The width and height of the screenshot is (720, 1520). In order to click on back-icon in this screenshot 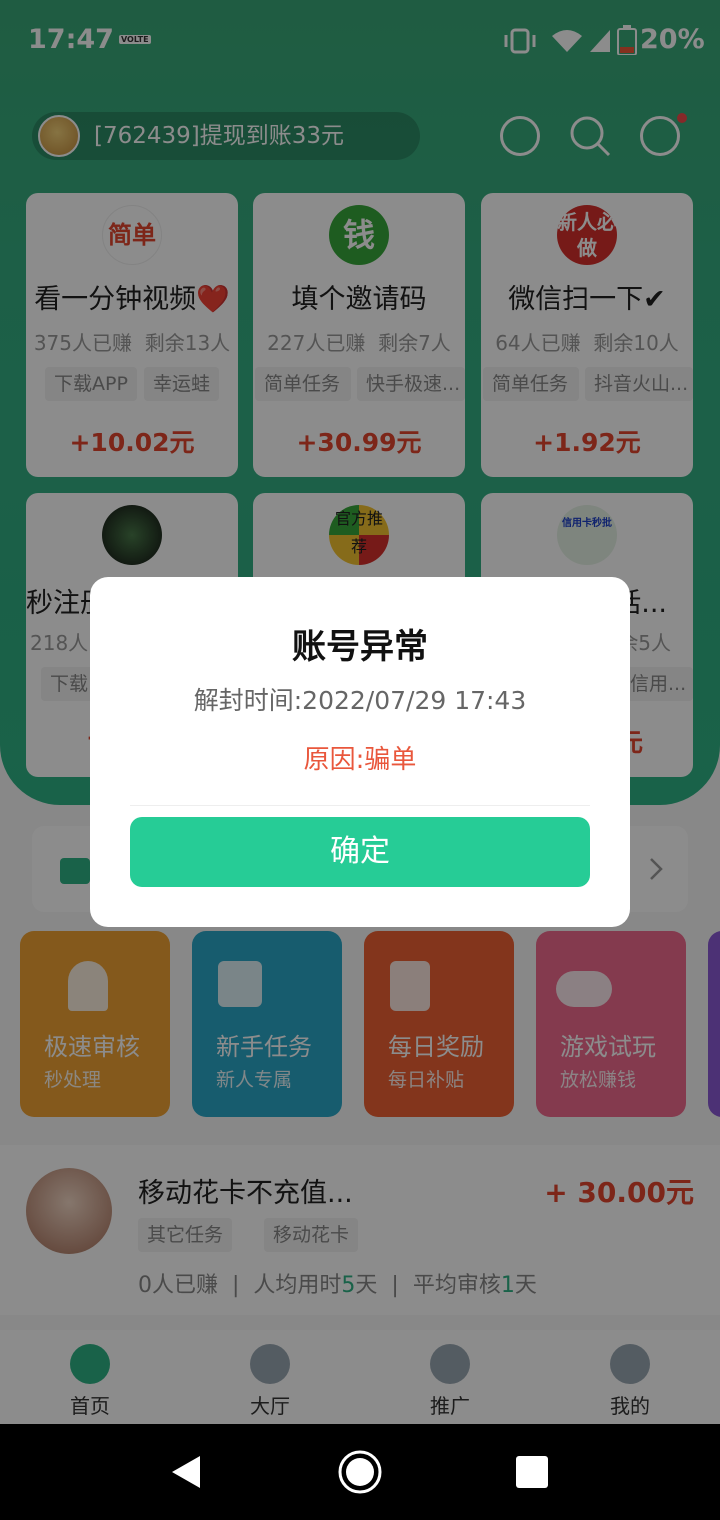, I will do `click(186, 1472)`.